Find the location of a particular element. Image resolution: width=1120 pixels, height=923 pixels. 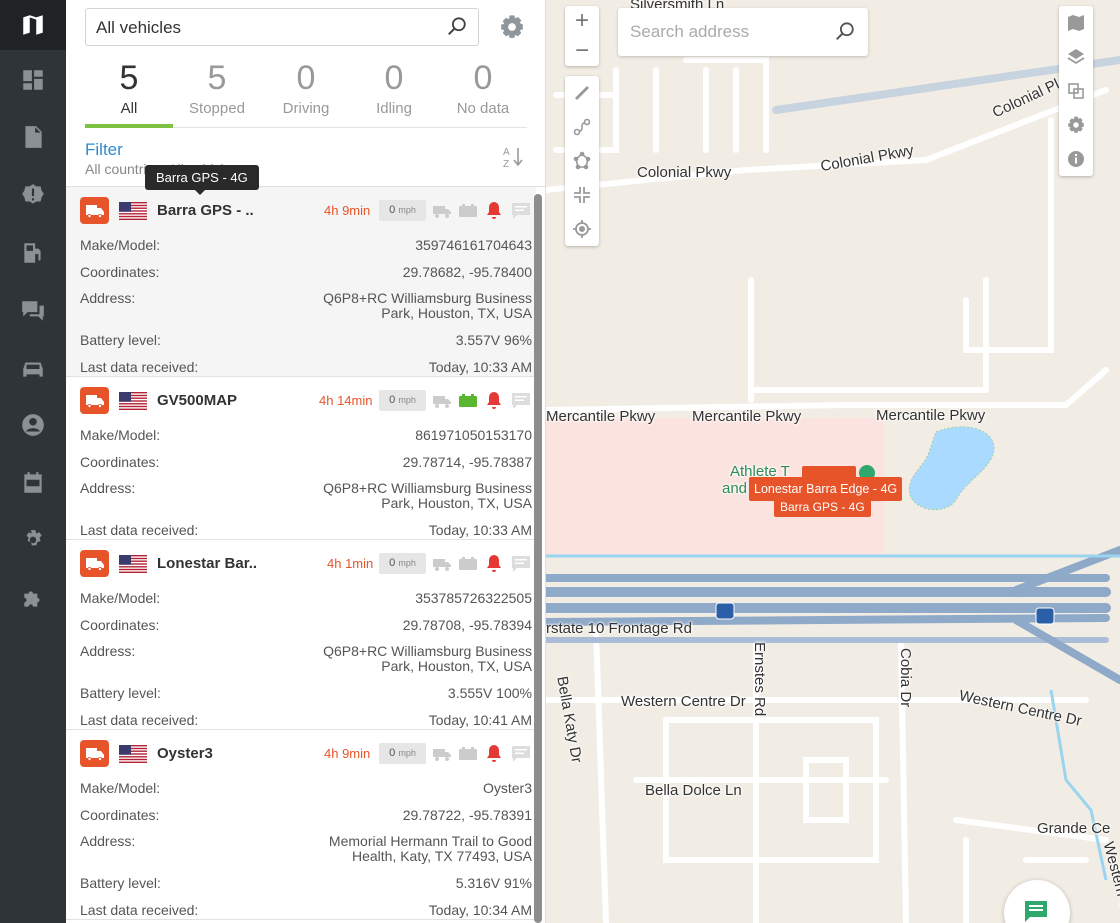

last-data-value: Today, 10:34 AM is located at coordinates (480, 909).